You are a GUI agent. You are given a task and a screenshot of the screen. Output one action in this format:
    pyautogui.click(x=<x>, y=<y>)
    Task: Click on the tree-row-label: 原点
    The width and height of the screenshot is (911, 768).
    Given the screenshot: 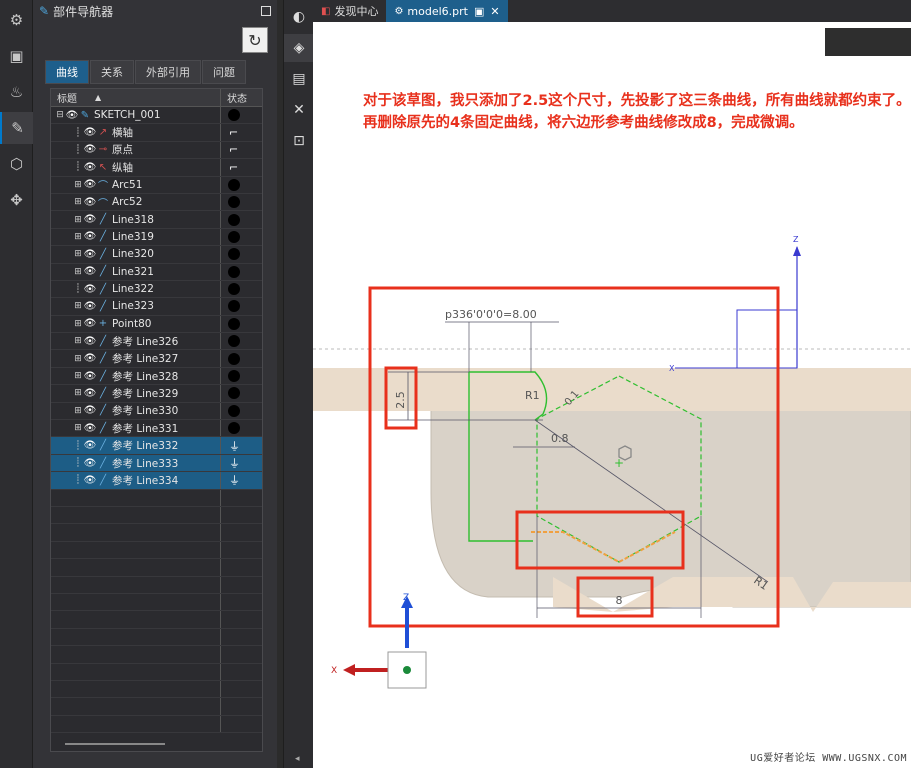 What is the action you would take?
    pyautogui.click(x=122, y=150)
    